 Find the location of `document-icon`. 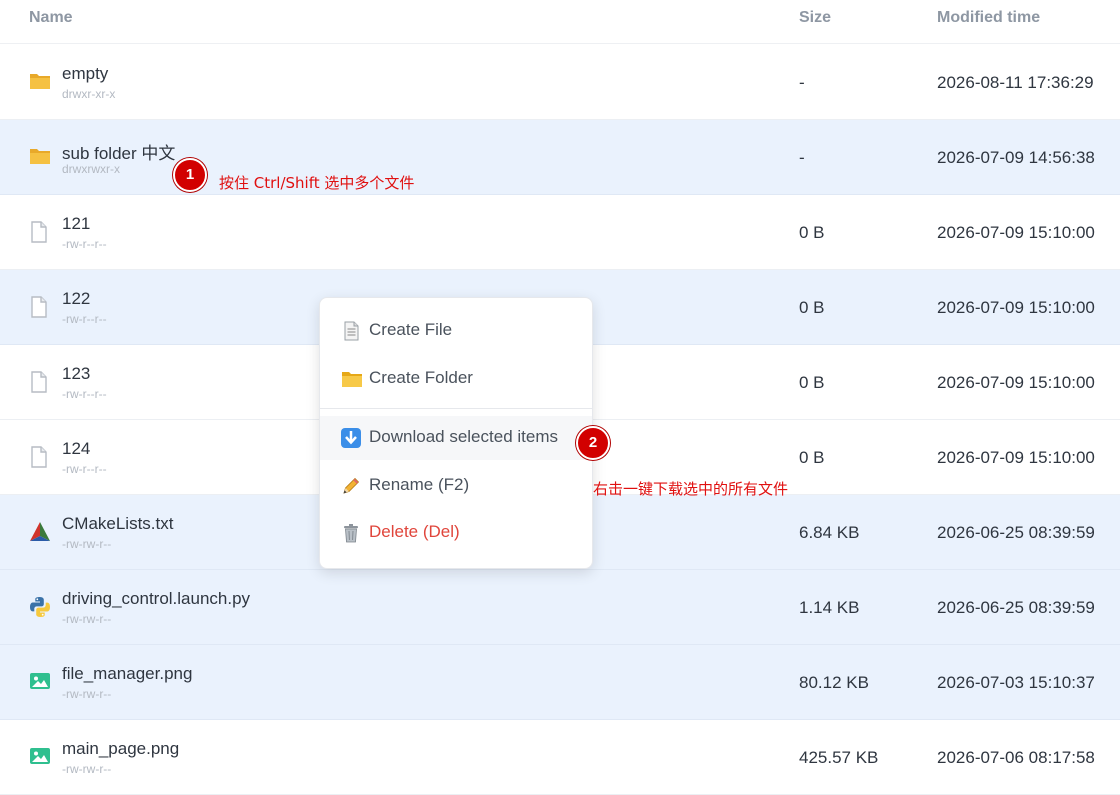

document-icon is located at coordinates (352, 332).